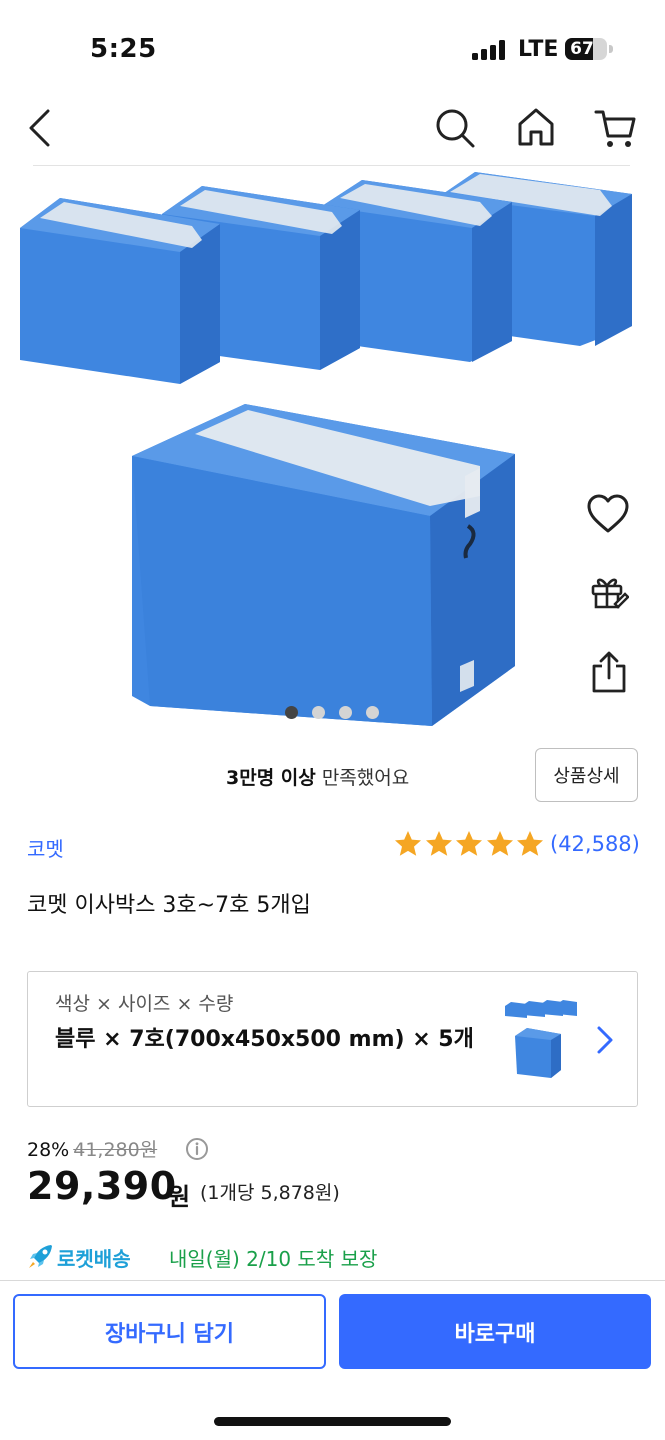 The image size is (665, 1440). I want to click on review-count: (42,588), so click(595, 844).